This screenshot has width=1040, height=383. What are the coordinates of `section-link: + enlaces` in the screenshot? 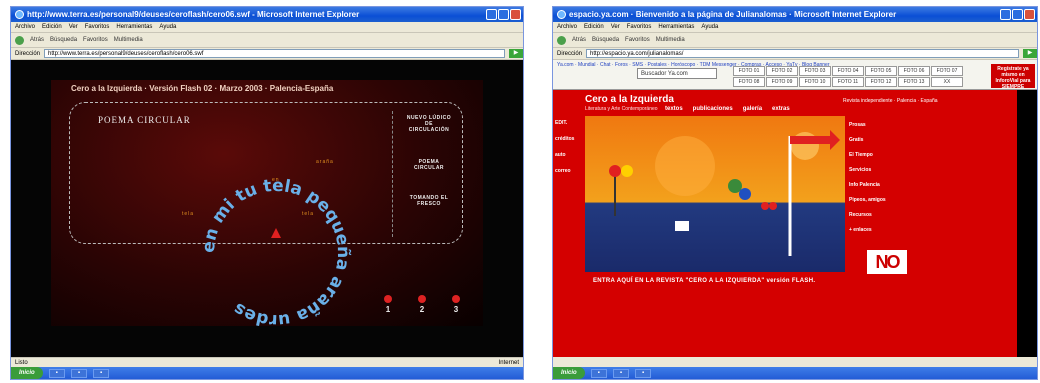 It's located at (867, 230).